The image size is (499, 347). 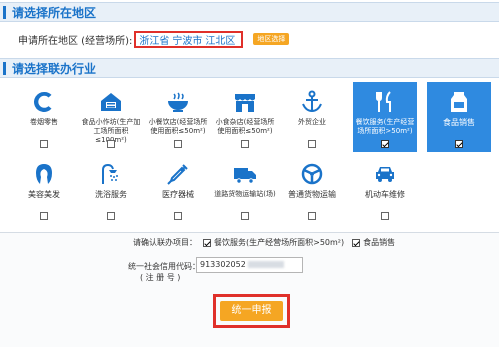 What do you see at coordinates (111, 117) in the screenshot?
I see `industry-tile-food-workshop: 食品小作坊(生产加工场所面积≤100m²)` at bounding box center [111, 117].